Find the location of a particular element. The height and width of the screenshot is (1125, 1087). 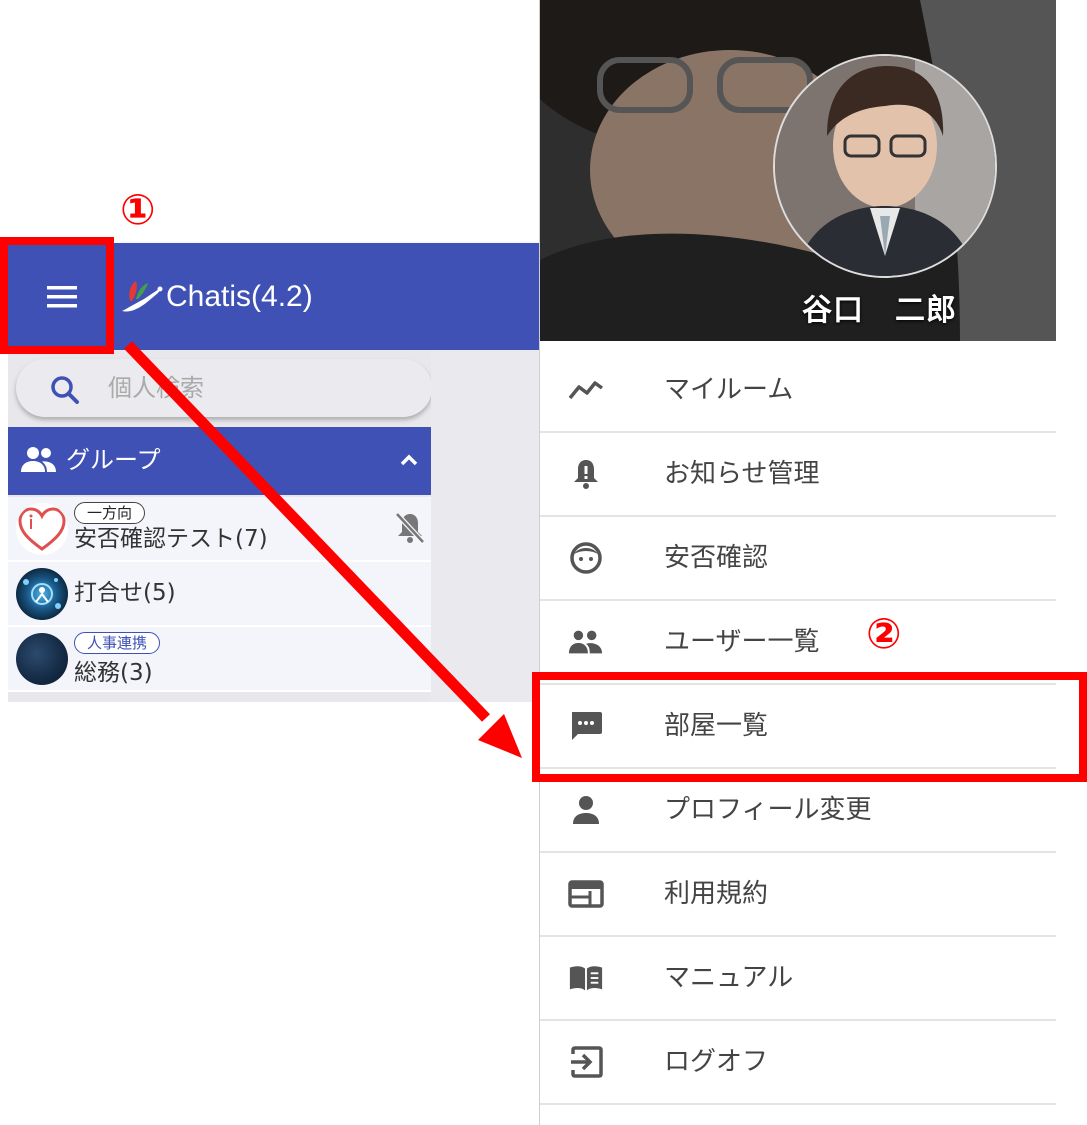

room-badge: 人事連携 is located at coordinates (117, 643).